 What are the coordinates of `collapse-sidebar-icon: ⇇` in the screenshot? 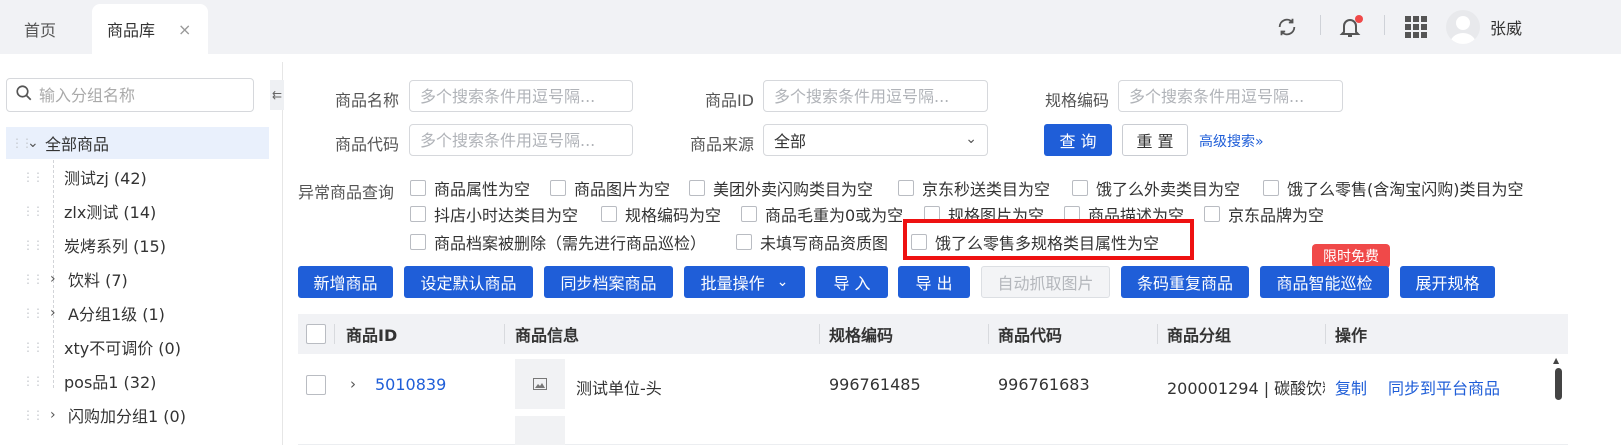 It's located at (277, 95).